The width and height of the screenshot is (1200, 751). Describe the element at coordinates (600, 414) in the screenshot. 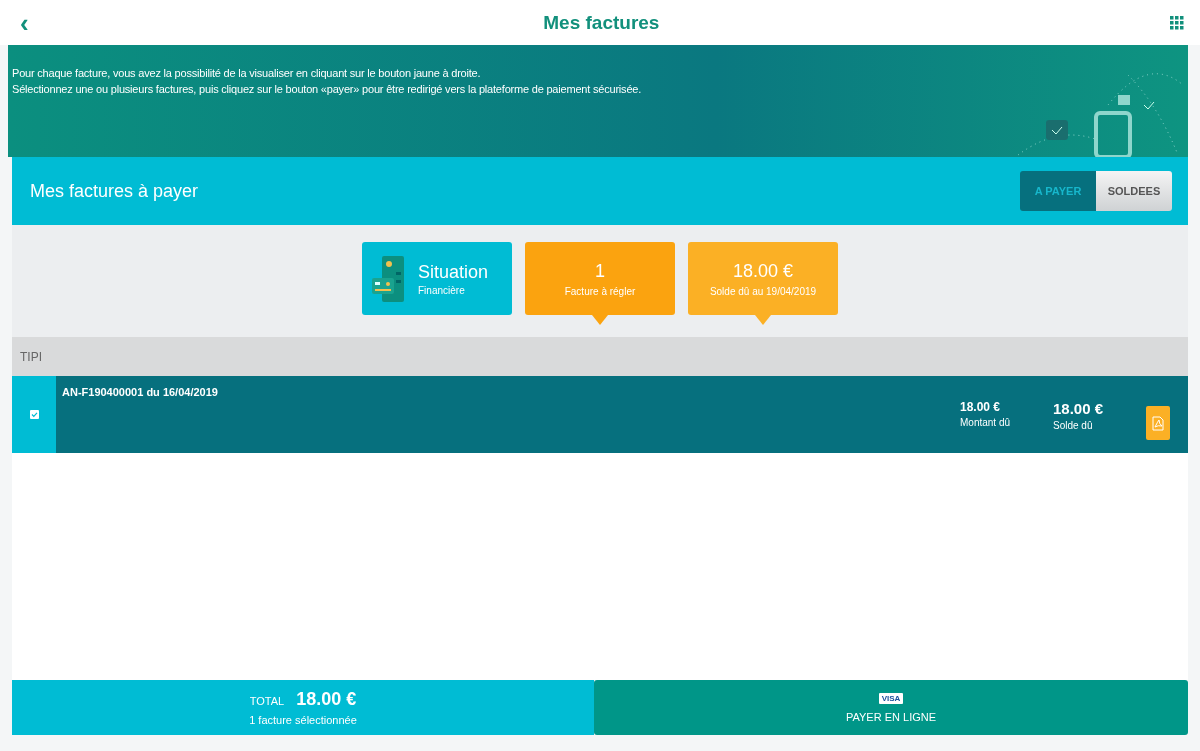

I see `invoice-row: AN-F190400001 du 16/04/2019 18.00 € Montant dû 18.00 € Solde dû` at that location.